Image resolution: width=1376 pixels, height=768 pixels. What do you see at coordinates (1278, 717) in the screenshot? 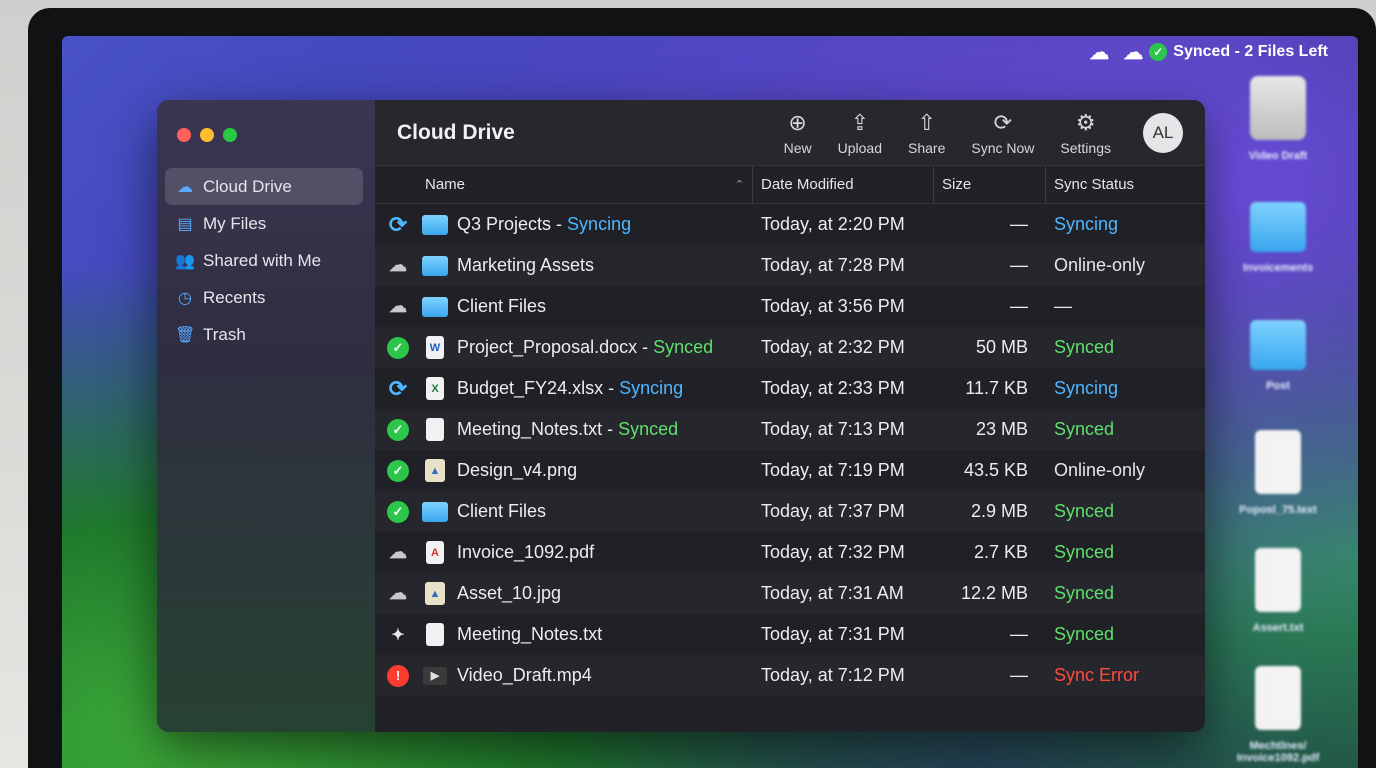
I see `desktop-item: Mechtlnes/ Invoice1092.pdf` at bounding box center [1278, 717].